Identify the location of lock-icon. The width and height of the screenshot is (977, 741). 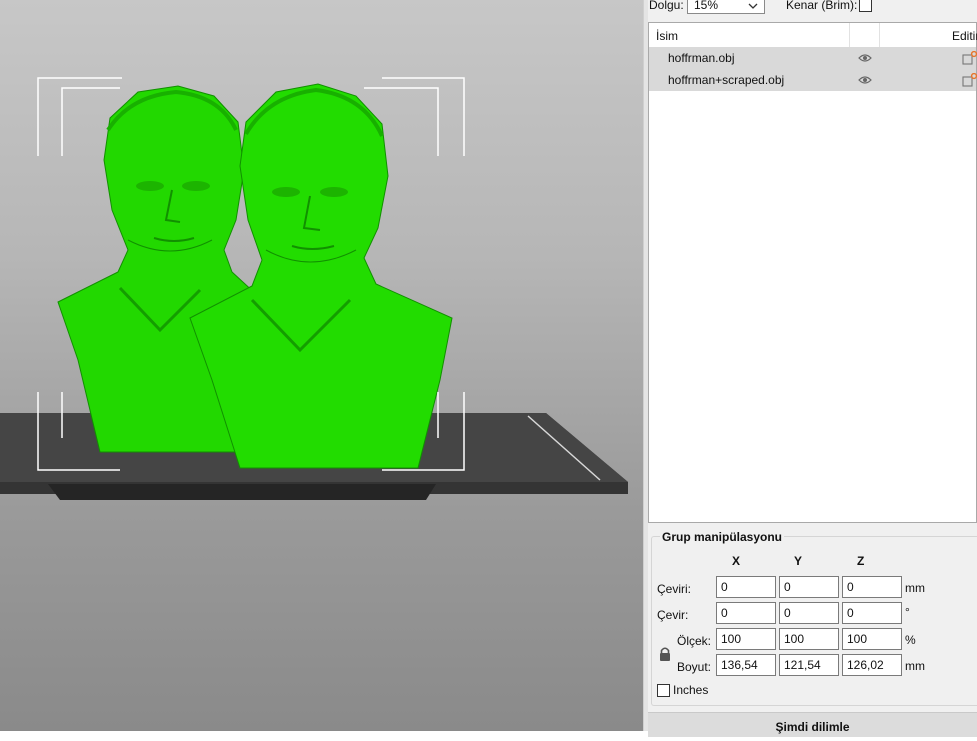
(665, 655).